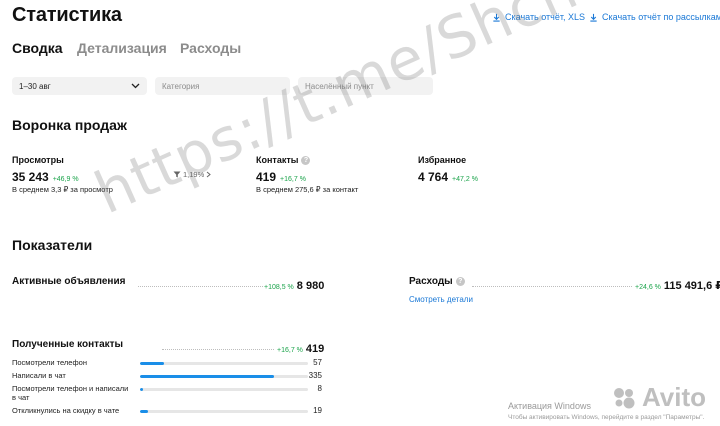  What do you see at coordinates (277, 160) in the screenshot?
I see `contacts-label-text: Контакты` at bounding box center [277, 160].